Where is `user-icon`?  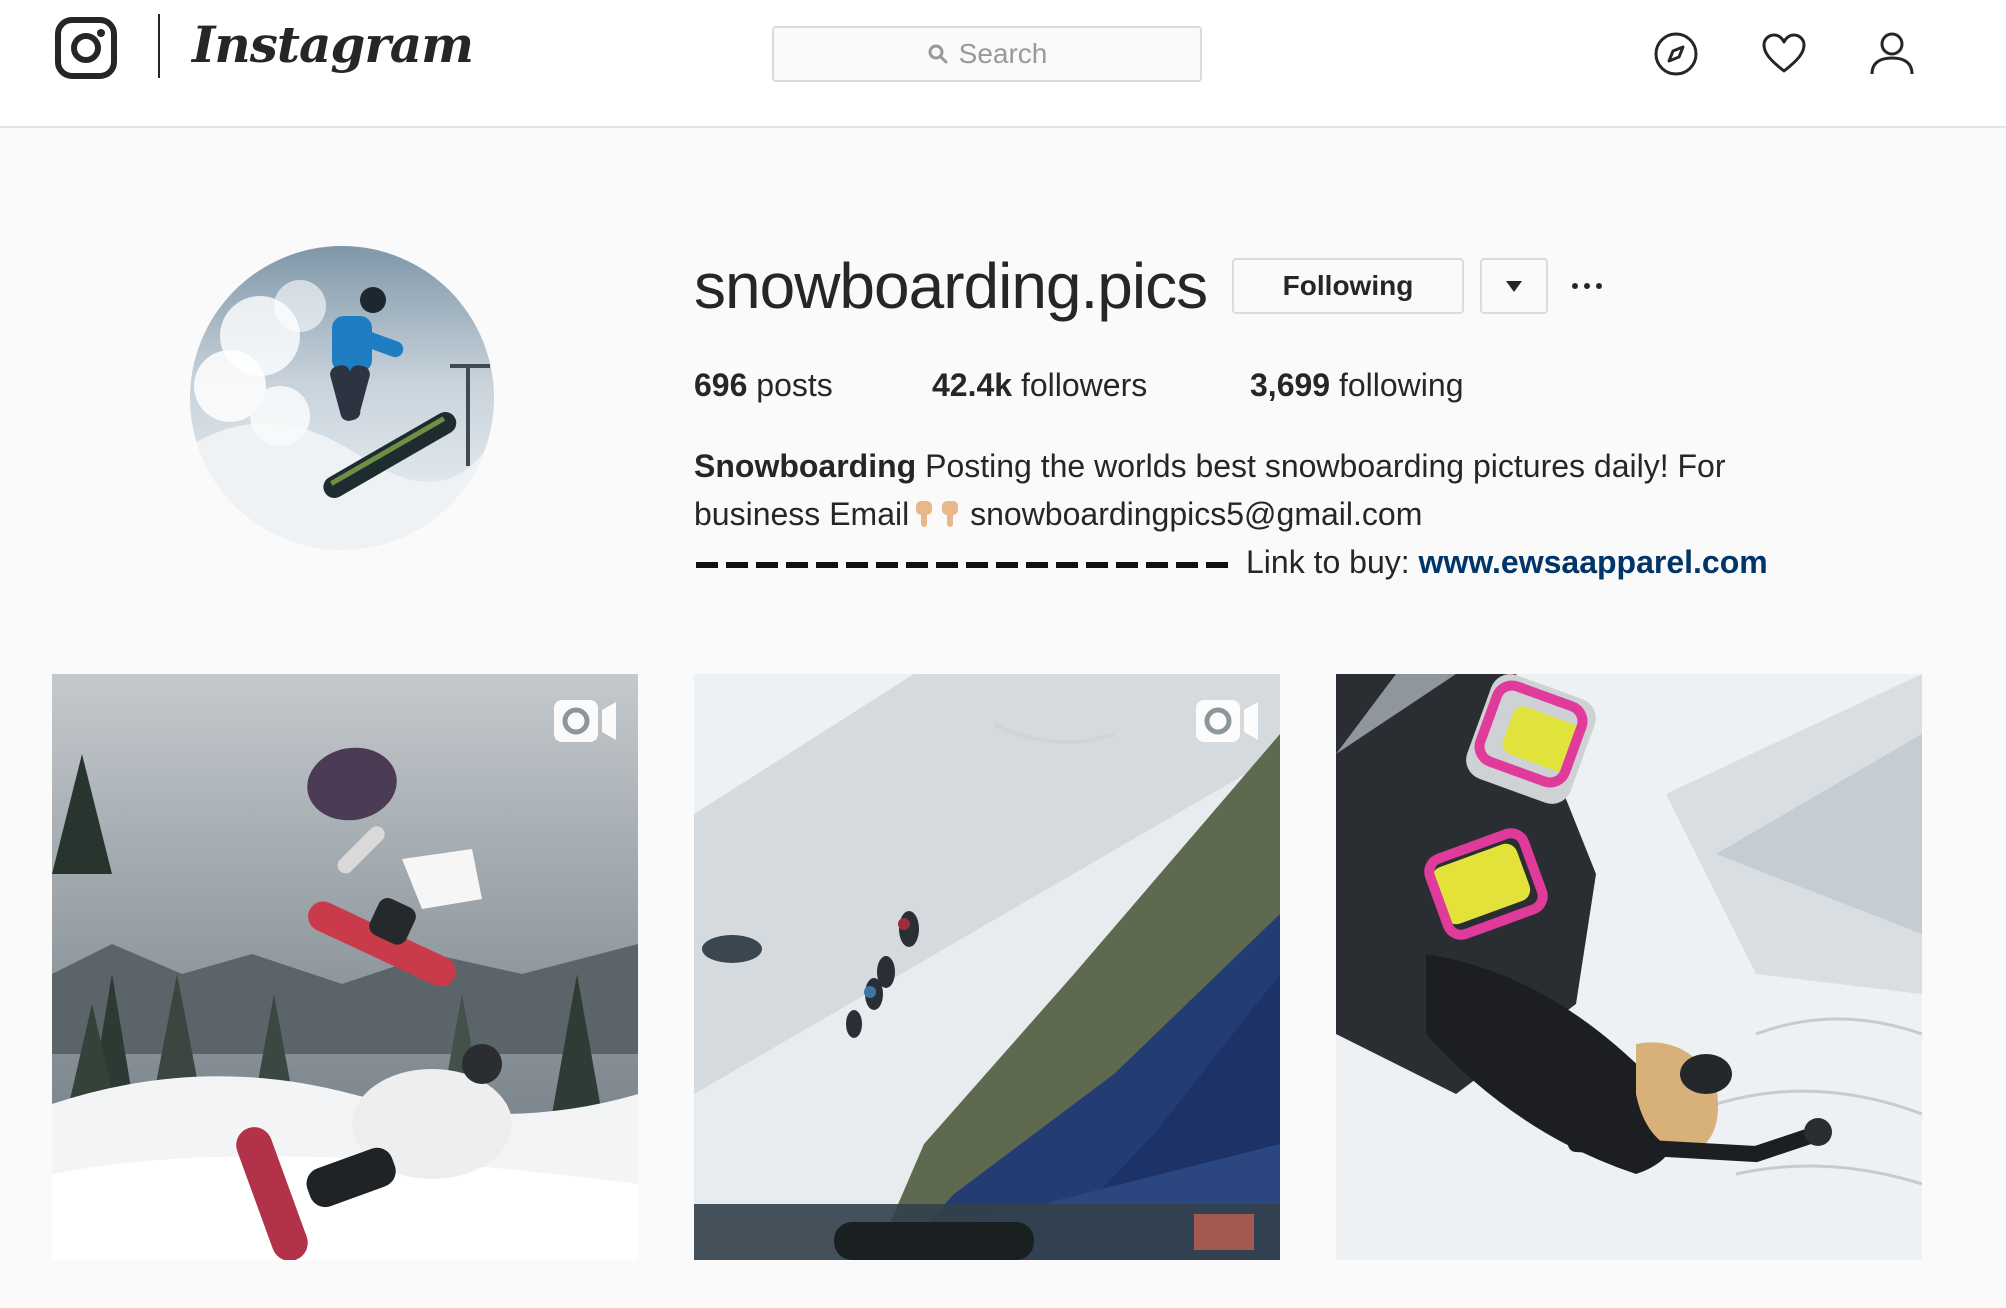 user-icon is located at coordinates (1892, 54).